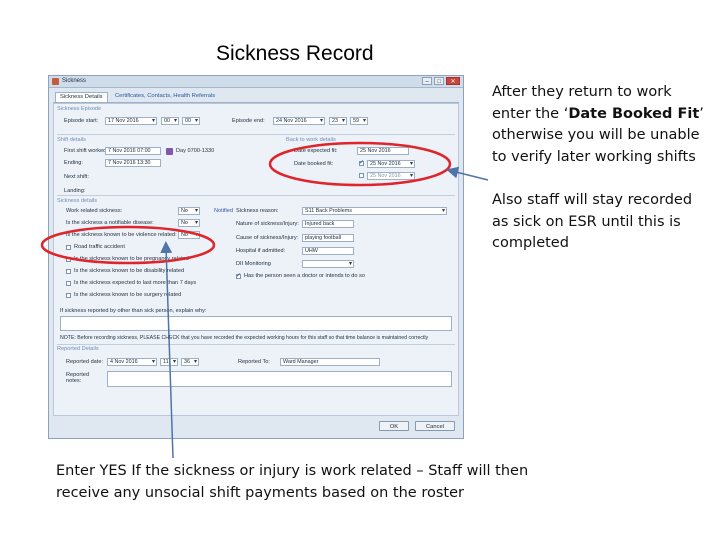 The width and height of the screenshot is (720, 540). What do you see at coordinates (73, 163) in the screenshot?
I see `ending-label: Ending:` at bounding box center [73, 163].